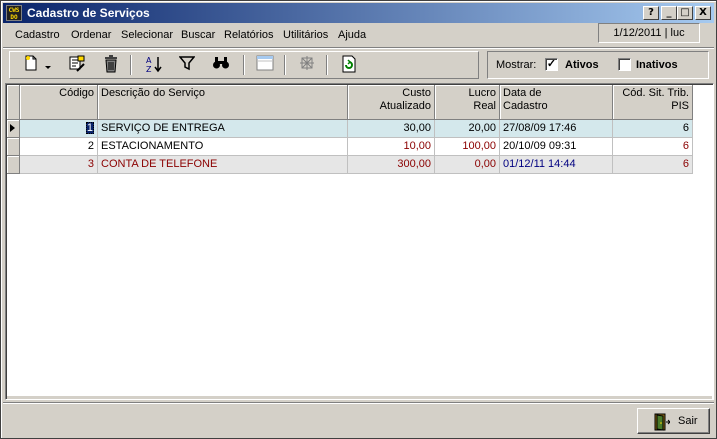 This screenshot has height=439, width=717. What do you see at coordinates (48, 65) in the screenshot?
I see `dropdown-arrow-icon` at bounding box center [48, 65].